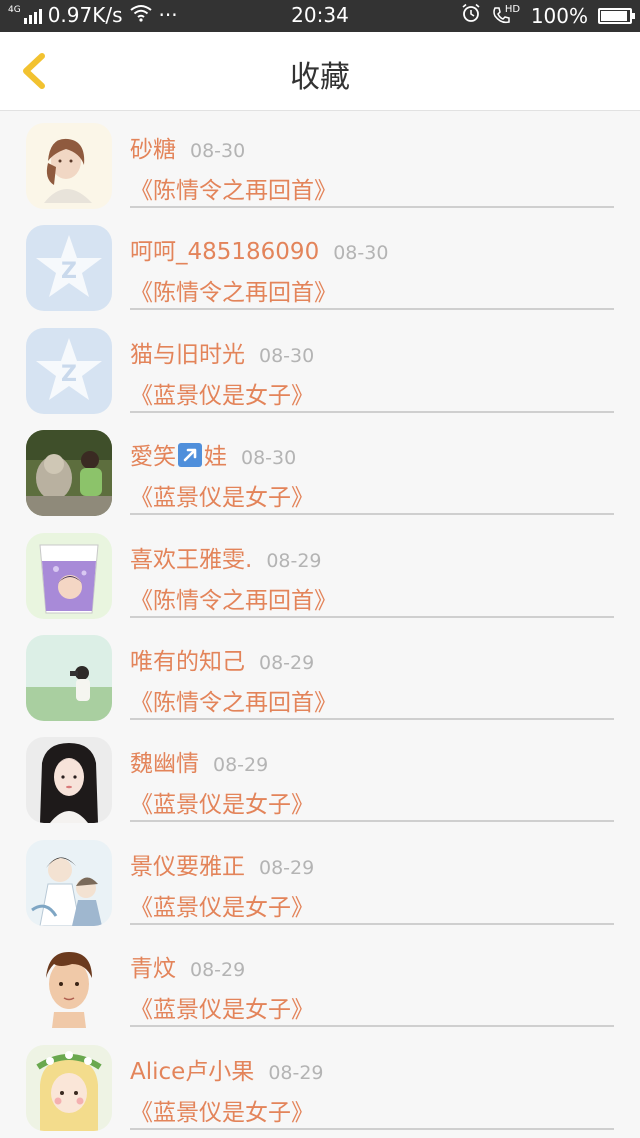 This screenshot has height=1138, width=640. Describe the element at coordinates (320, 776) in the screenshot. I see `list-item: 魏幽情 08-29 《蓝景仪是女子》` at that location.